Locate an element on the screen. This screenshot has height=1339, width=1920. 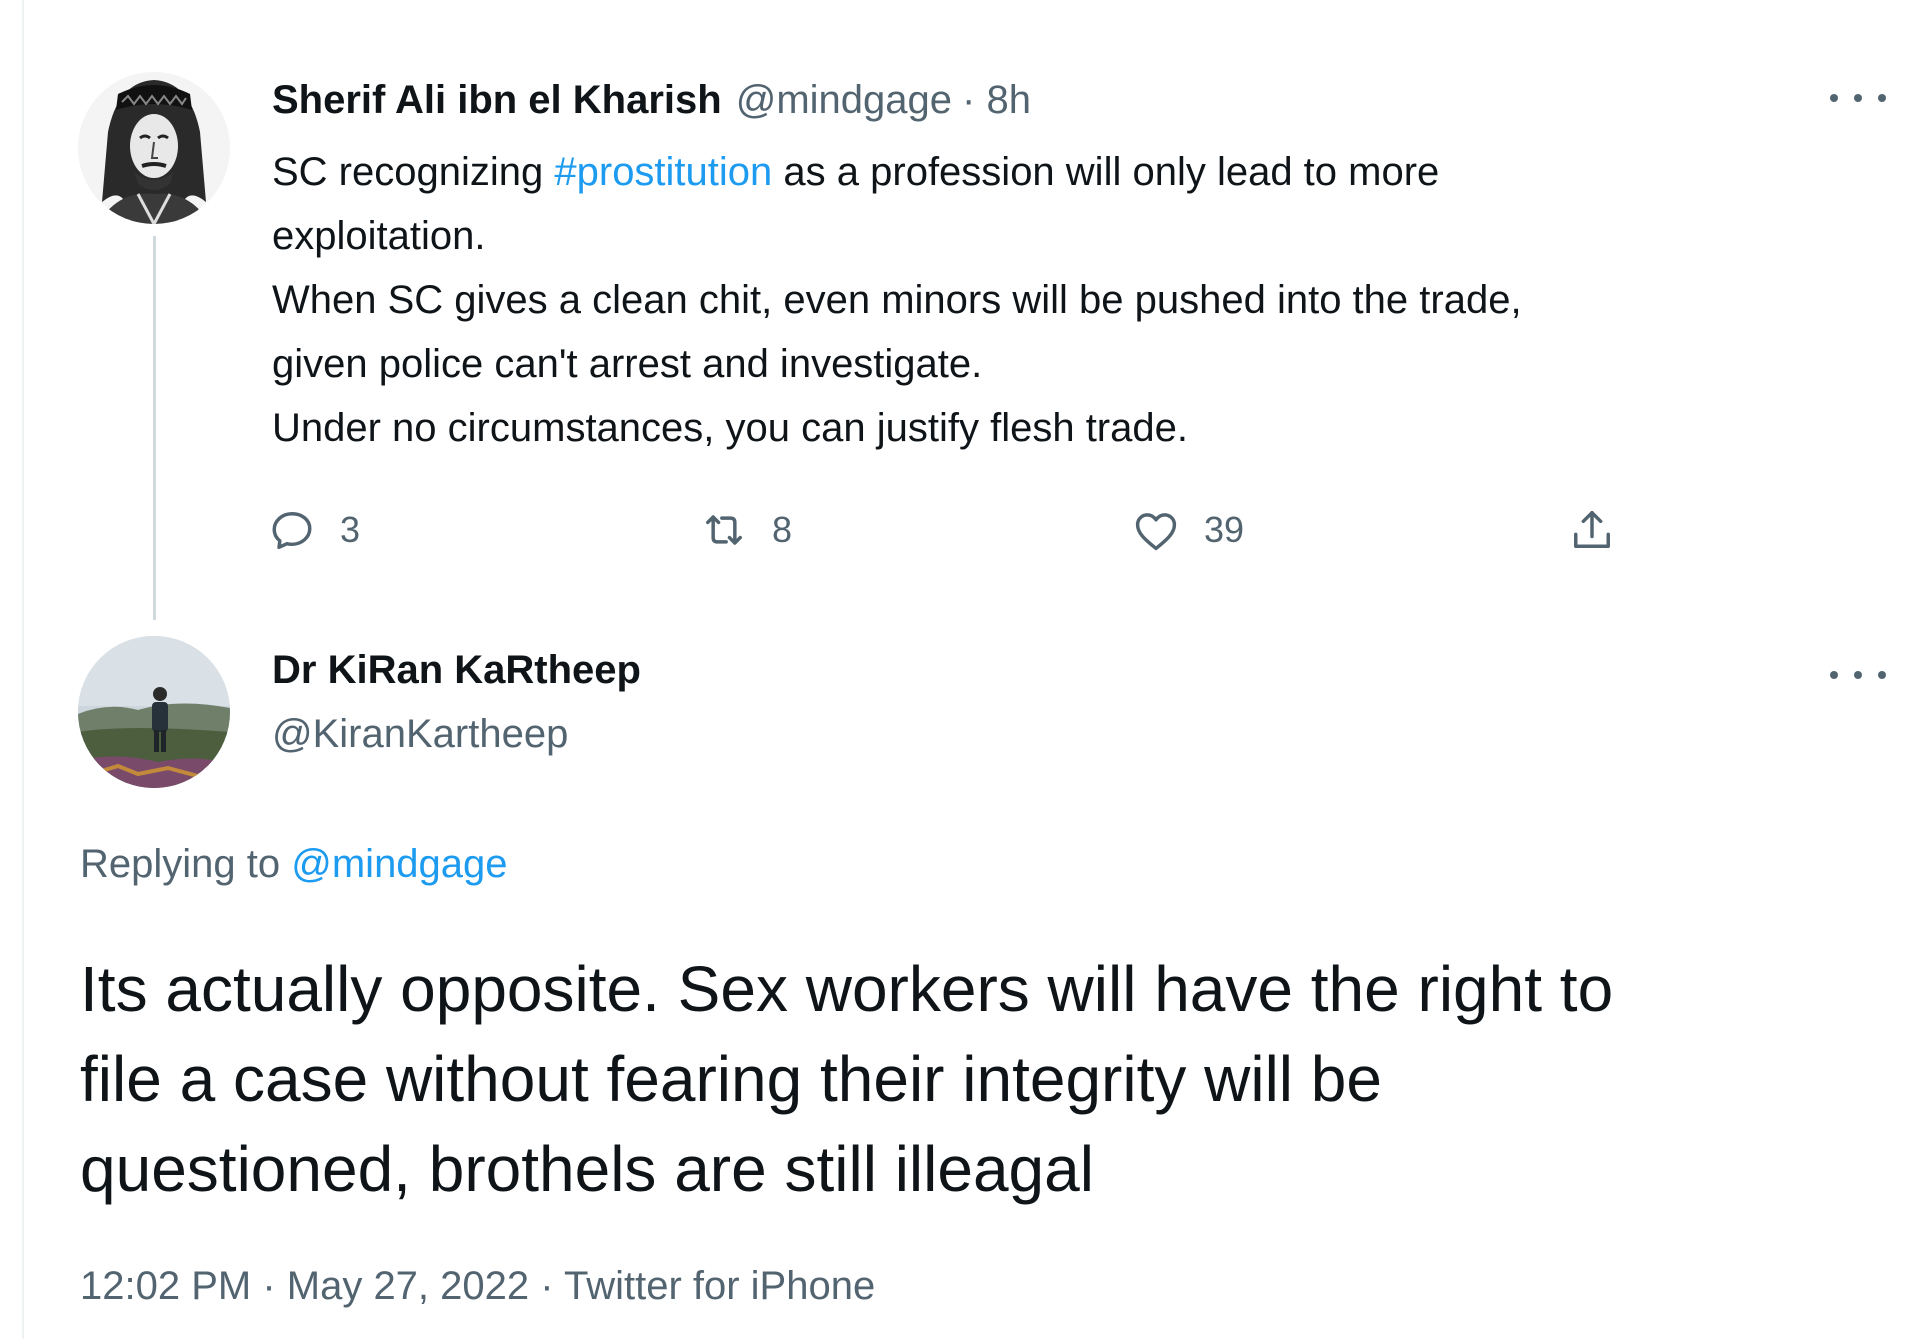
replying-to-line: Replying to @mindgage is located at coordinates (294, 864).